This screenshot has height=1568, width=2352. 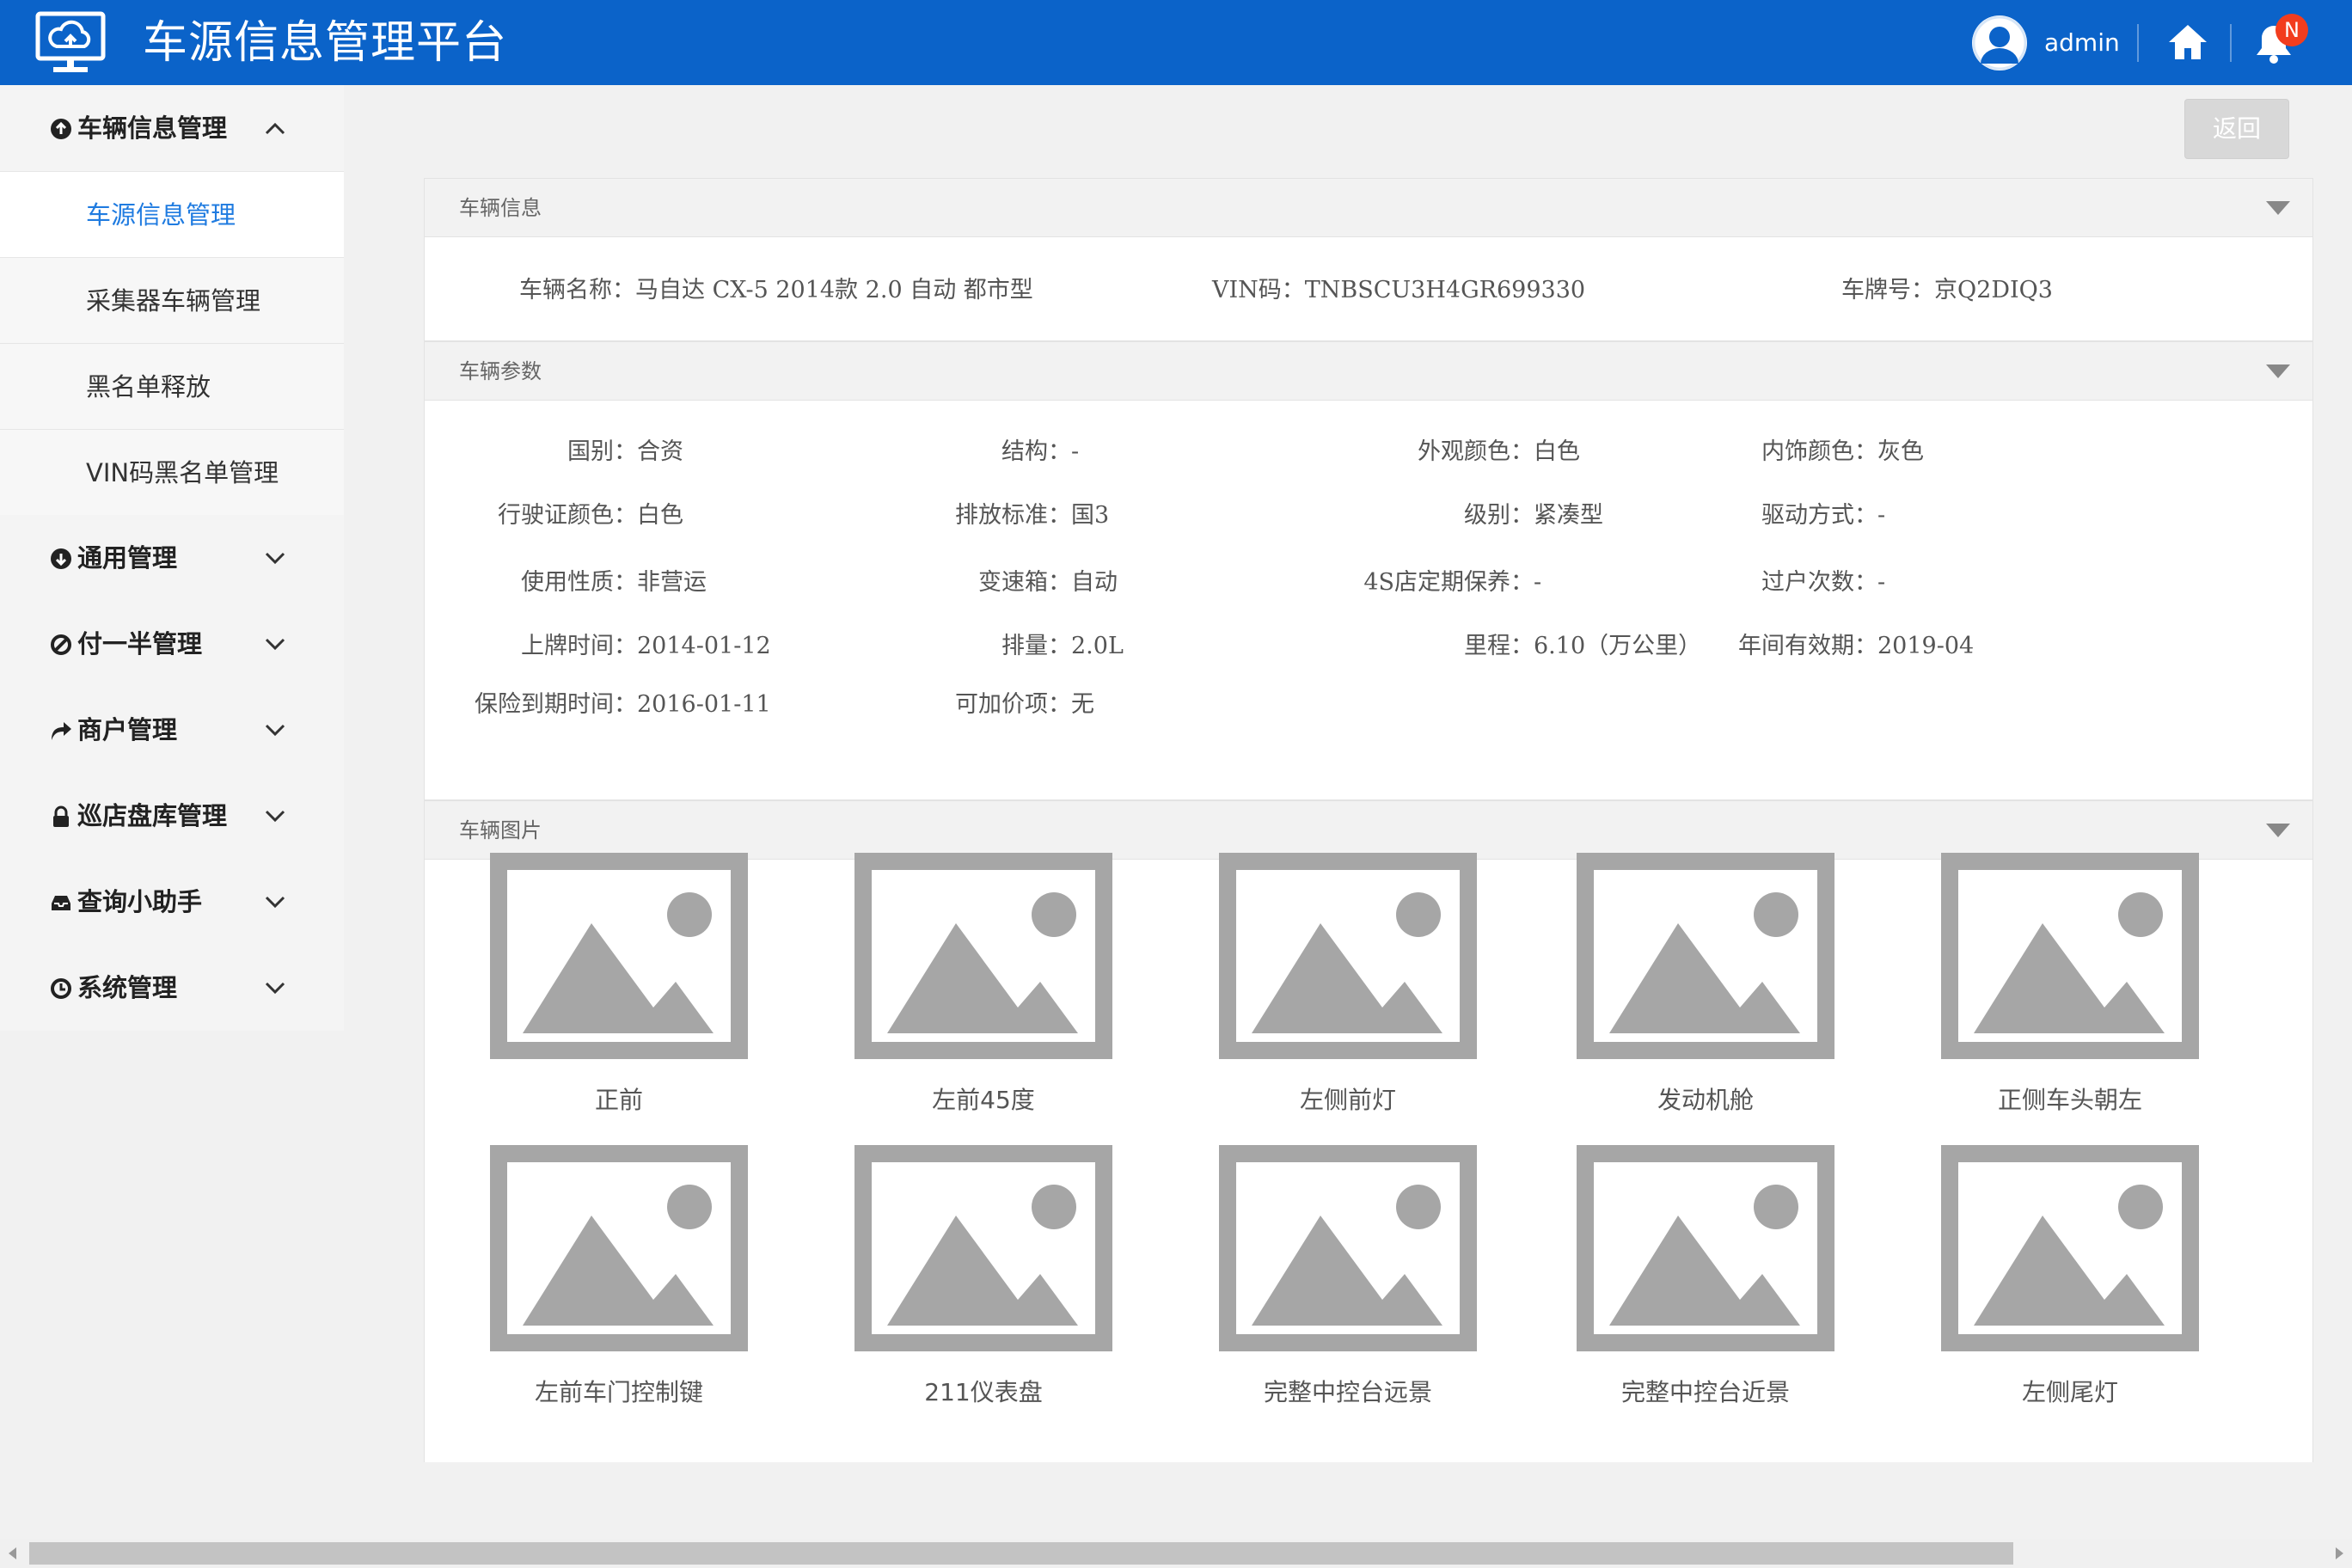 I want to click on sidebar-group-vehicle-info: 车辆信息管理, so click(x=172, y=128).